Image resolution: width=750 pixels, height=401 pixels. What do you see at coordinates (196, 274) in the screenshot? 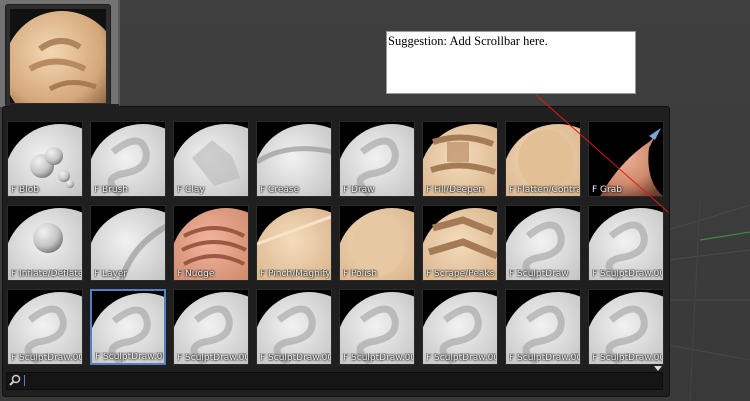
I see `brush-tile-label: F Nudge` at bounding box center [196, 274].